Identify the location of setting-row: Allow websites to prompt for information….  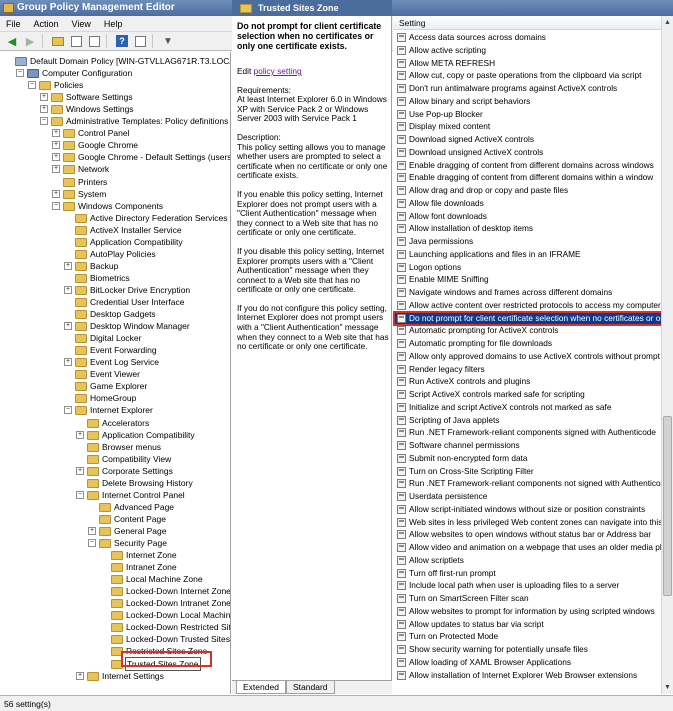
(527, 611).